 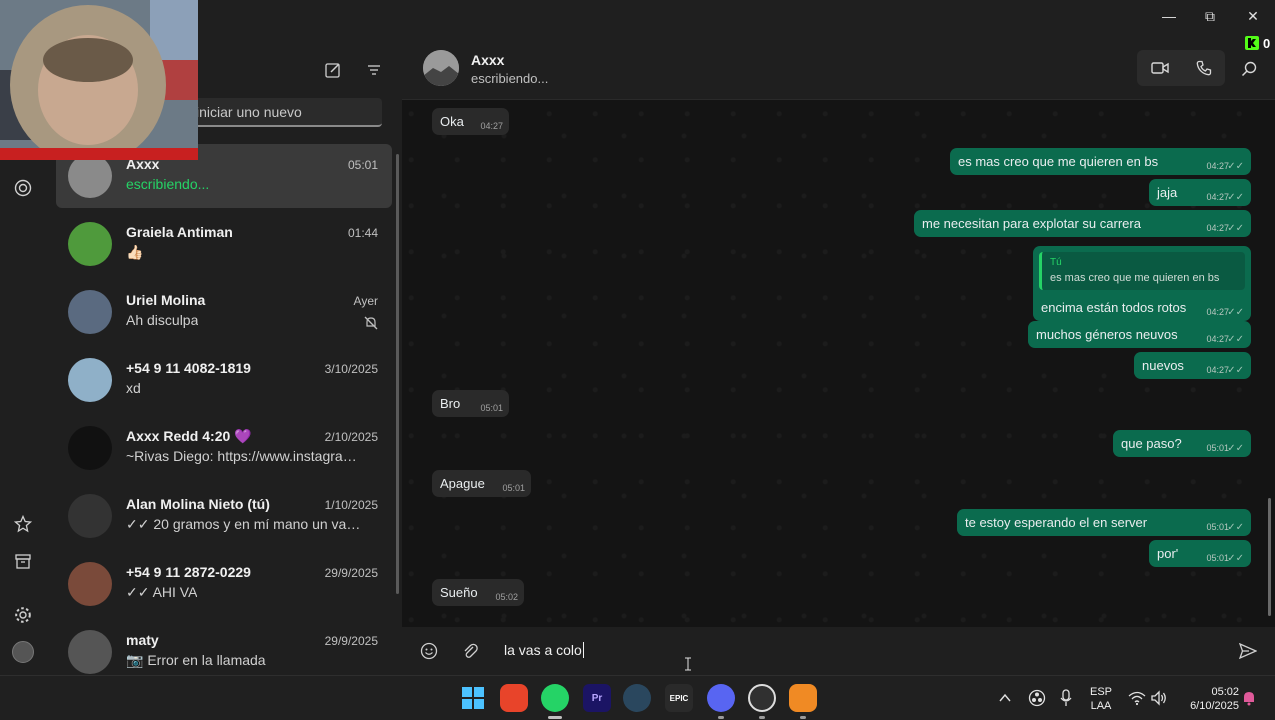 What do you see at coordinates (555, 698) in the screenshot?
I see `whatsapp-taskbar-icon` at bounding box center [555, 698].